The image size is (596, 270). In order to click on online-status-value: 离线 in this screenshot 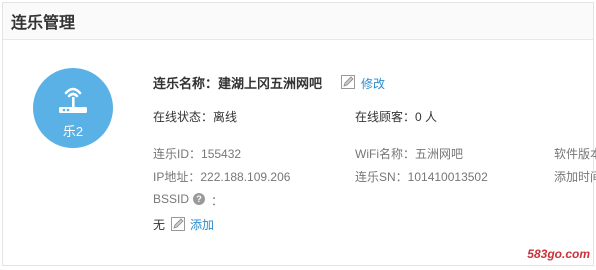, I will do `click(225, 117)`.